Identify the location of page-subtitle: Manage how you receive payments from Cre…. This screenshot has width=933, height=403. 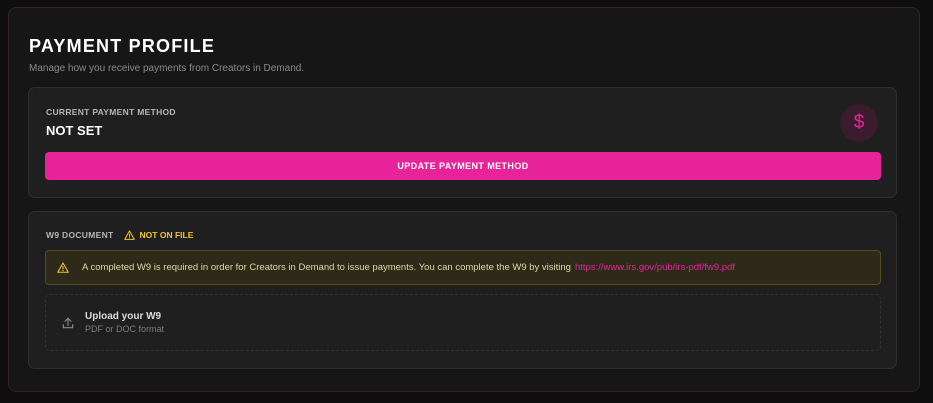
(167, 68).